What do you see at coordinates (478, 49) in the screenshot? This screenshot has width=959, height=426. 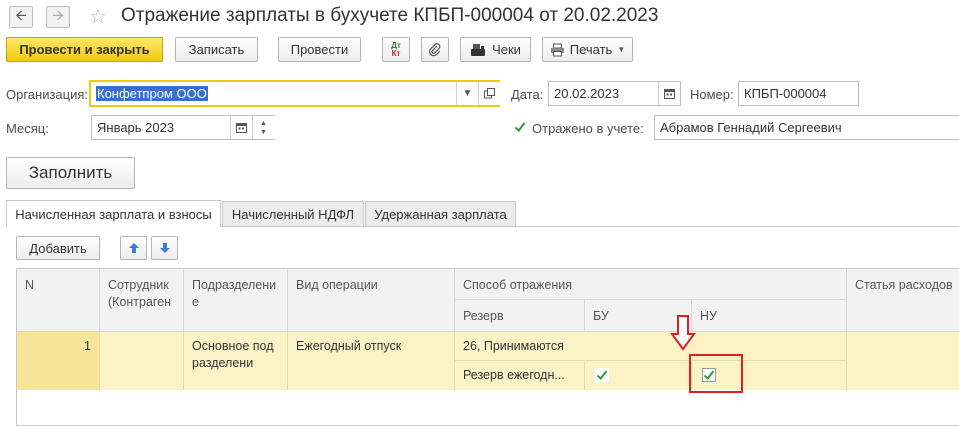 I see `cash-register-icon` at bounding box center [478, 49].